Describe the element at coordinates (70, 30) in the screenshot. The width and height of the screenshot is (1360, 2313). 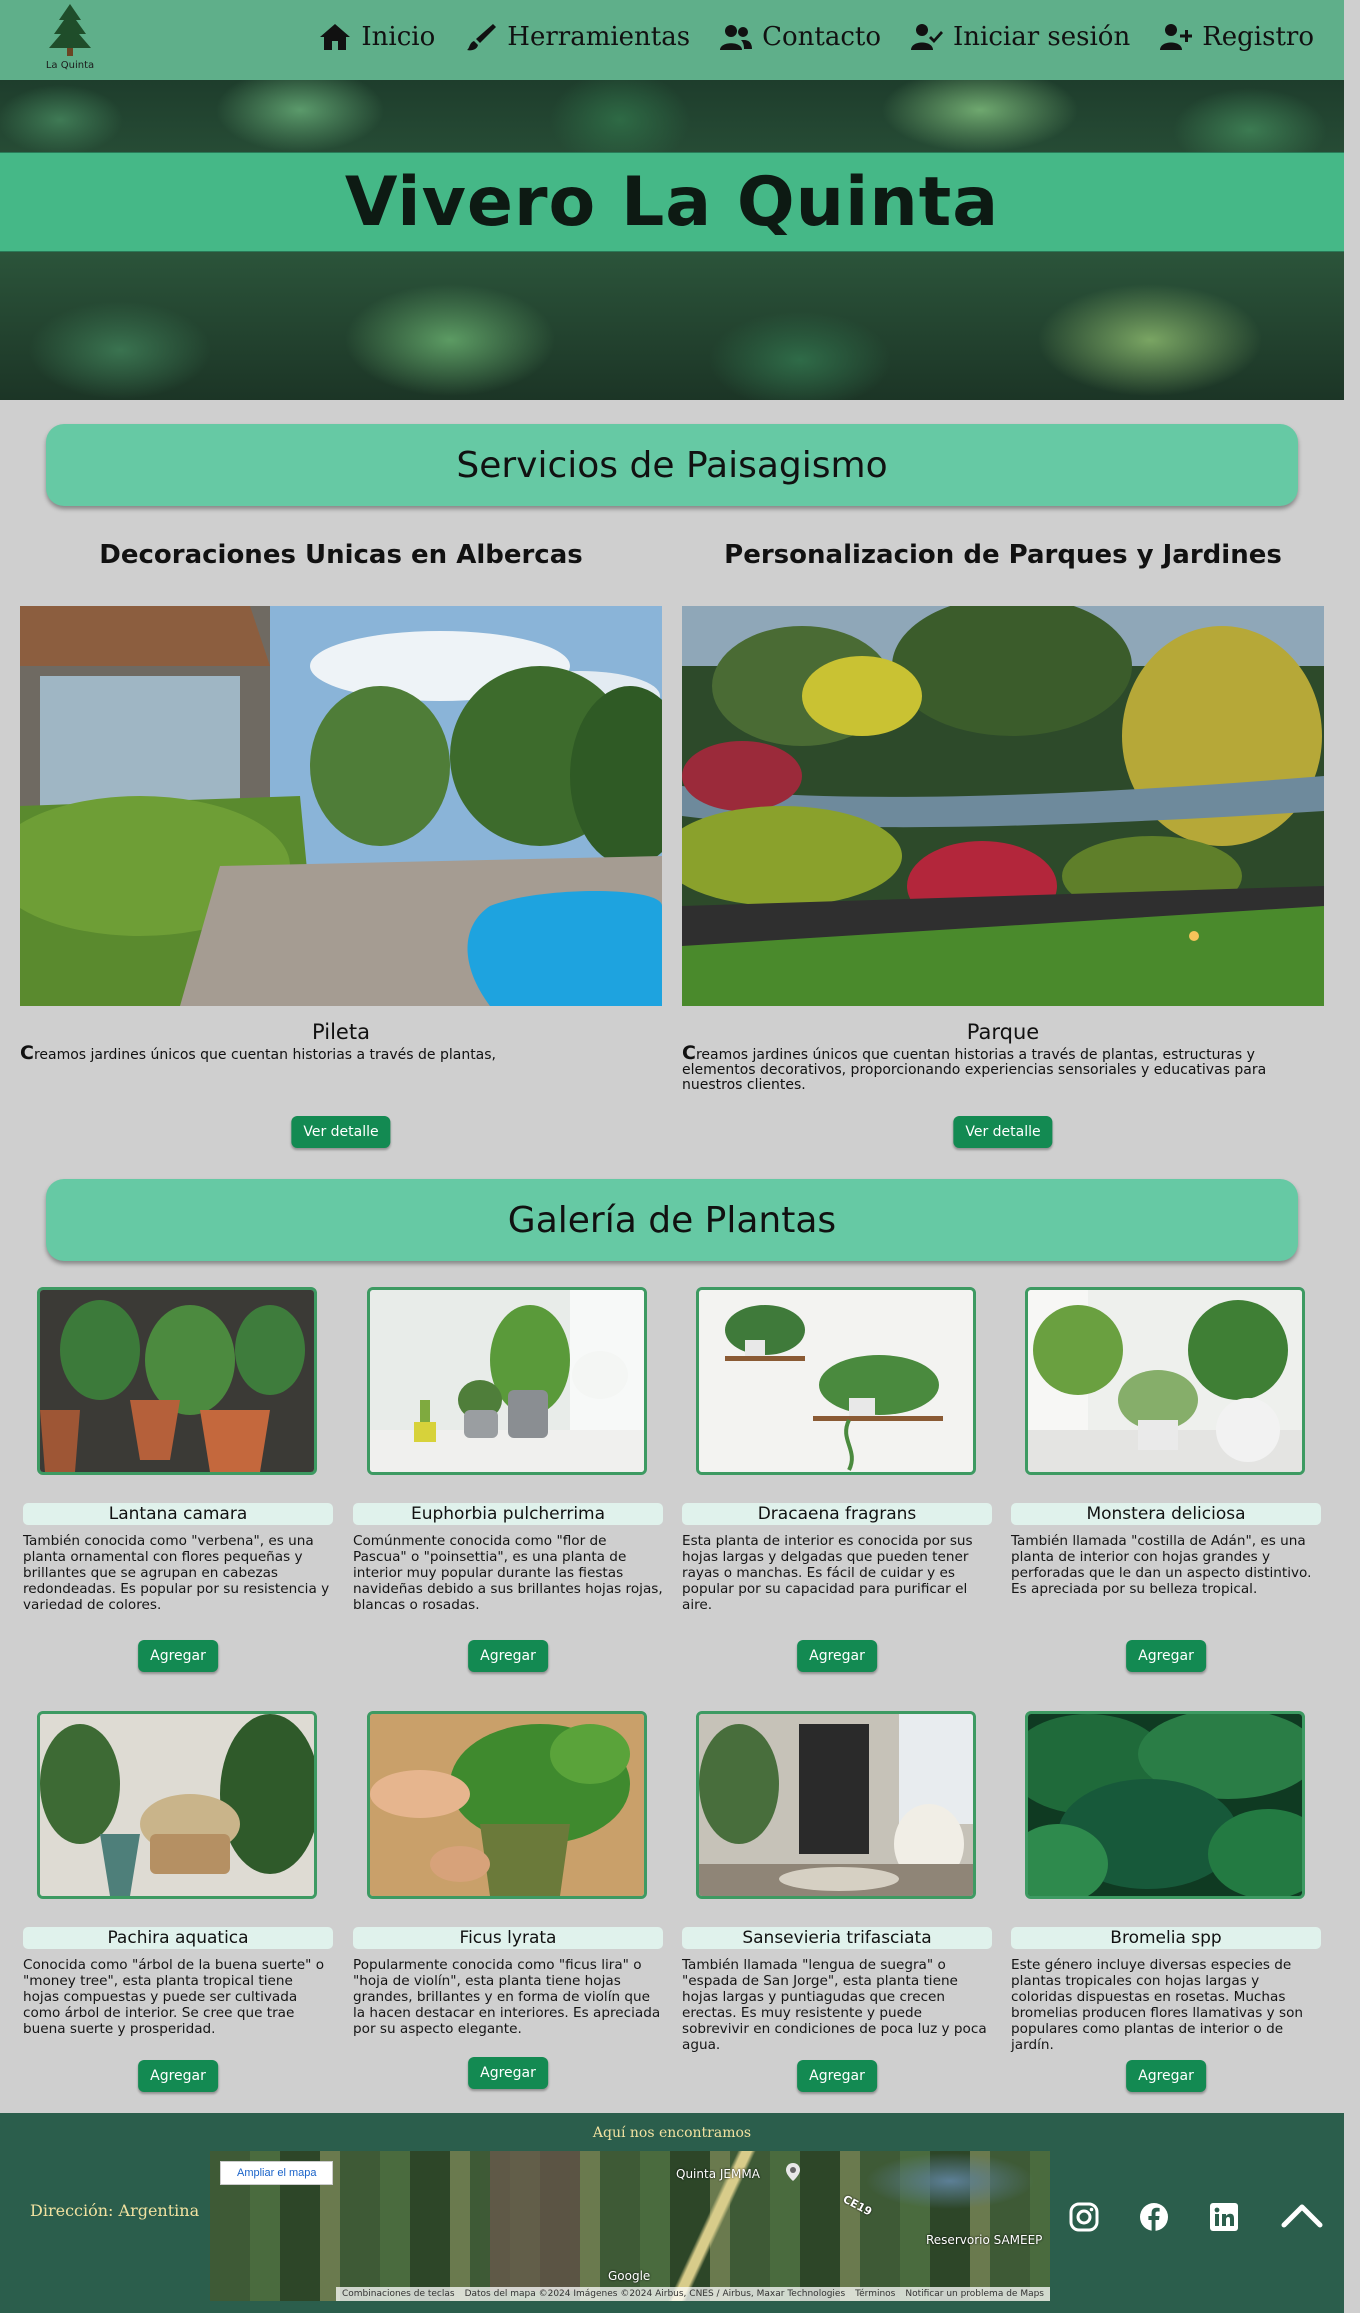
I see `pine-tree-logo-icon` at that location.